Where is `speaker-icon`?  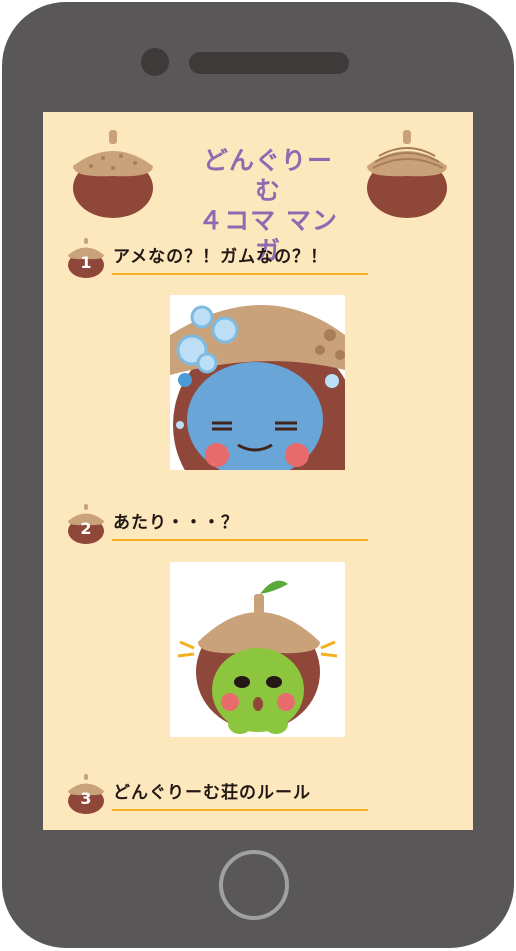 speaker-icon is located at coordinates (269, 63).